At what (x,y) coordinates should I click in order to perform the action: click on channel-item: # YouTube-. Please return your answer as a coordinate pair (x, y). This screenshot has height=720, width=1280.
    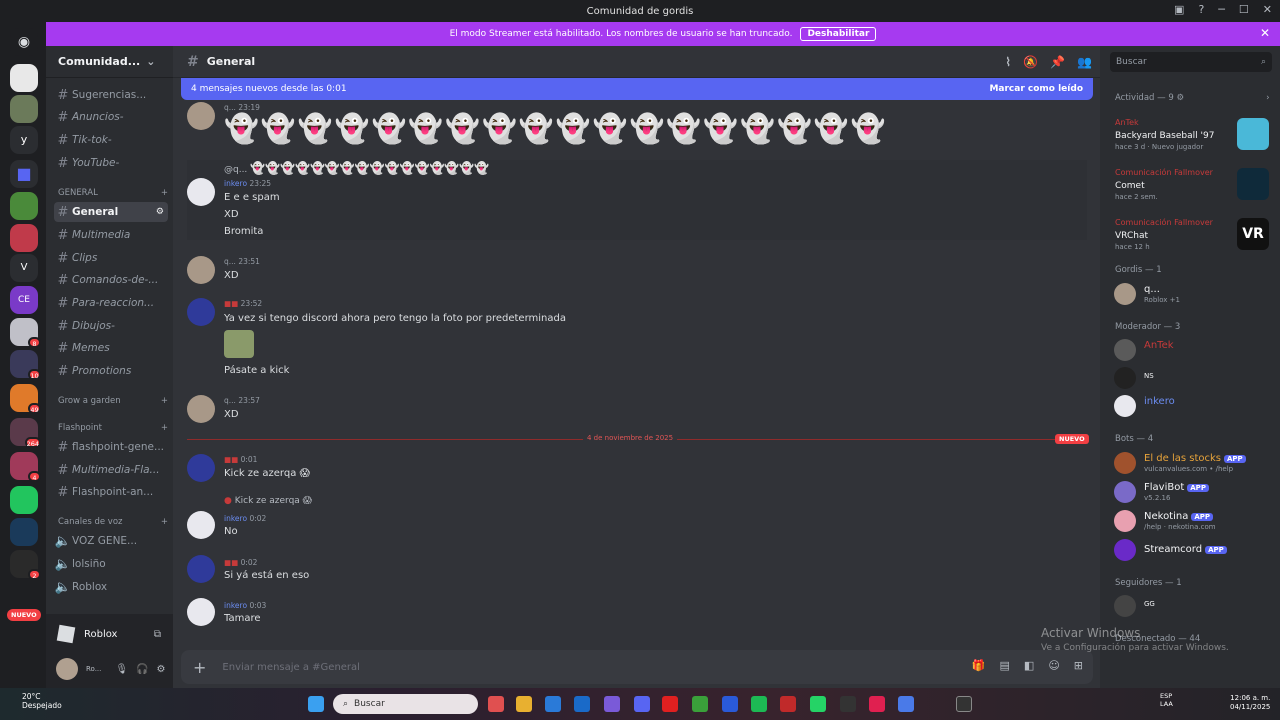
    Looking at the image, I should click on (111, 163).